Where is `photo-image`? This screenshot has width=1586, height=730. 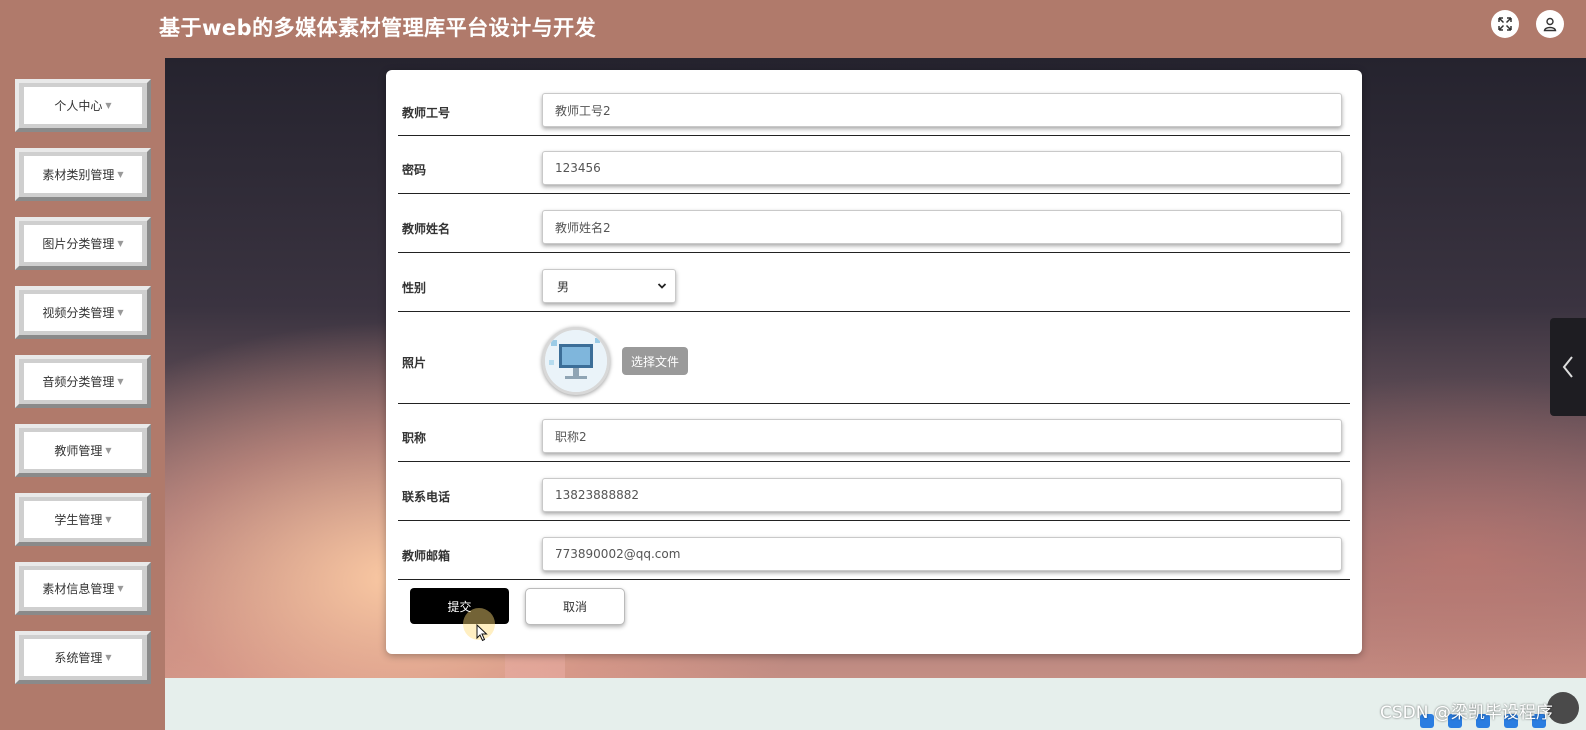 photo-image is located at coordinates (576, 361).